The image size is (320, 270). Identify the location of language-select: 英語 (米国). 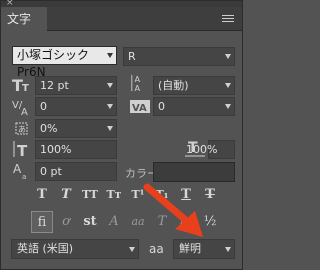
(75, 249).